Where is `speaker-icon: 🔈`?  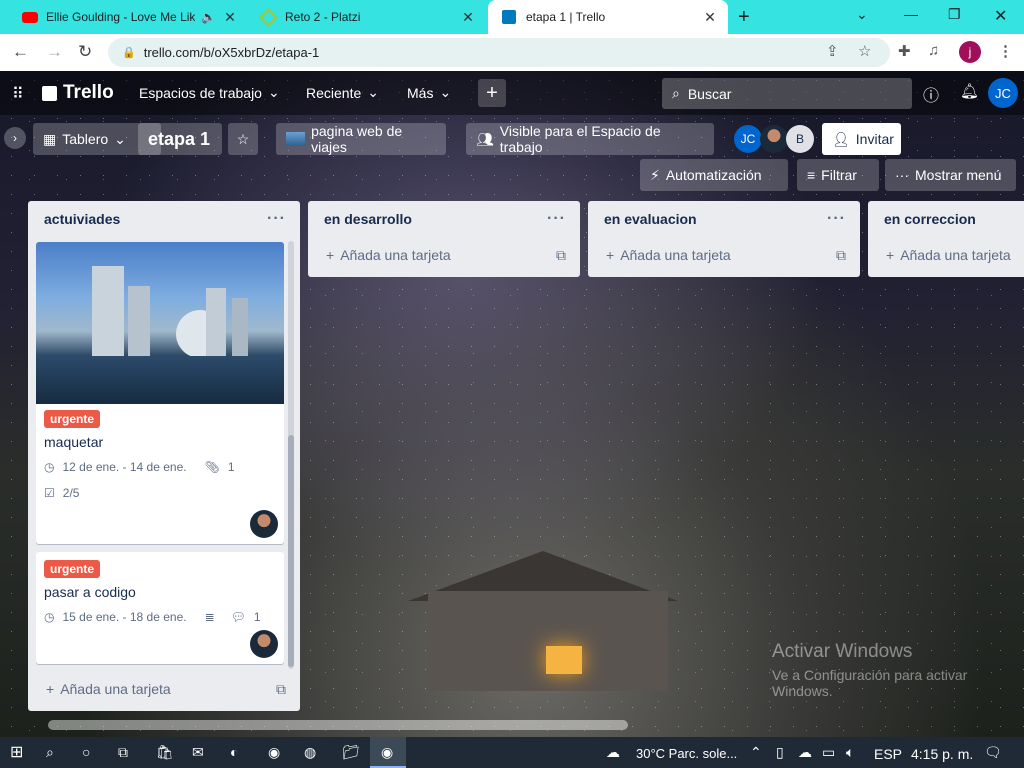
speaker-icon: 🔈 is located at coordinates (208, 17).